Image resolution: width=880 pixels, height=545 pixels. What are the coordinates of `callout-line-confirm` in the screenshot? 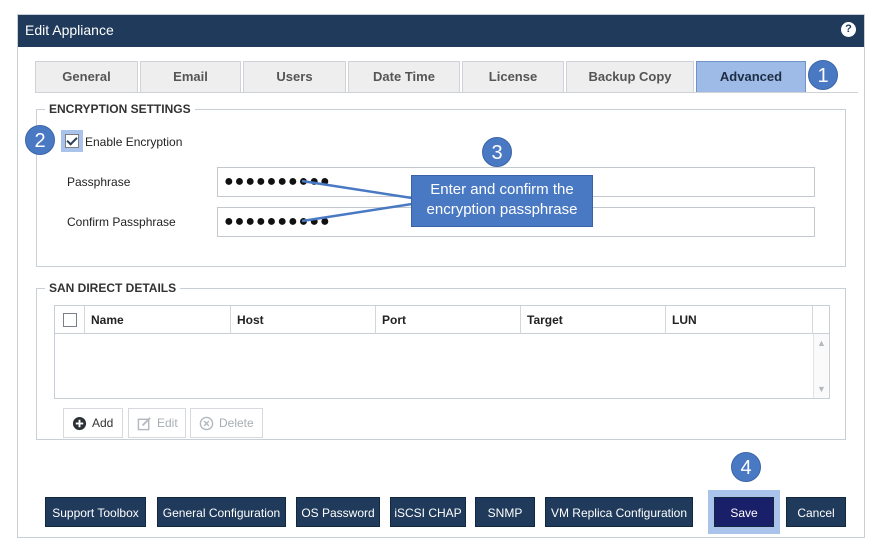 It's located at (357, 212).